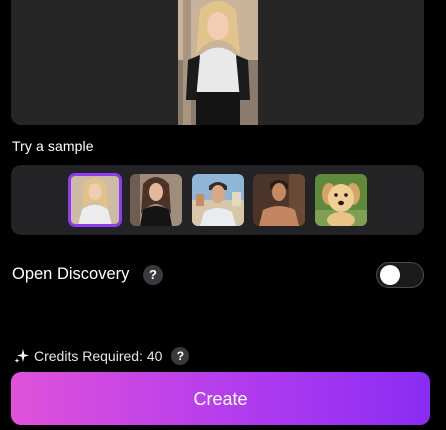 The height and width of the screenshot is (430, 446). I want to click on sparkle-icon, so click(21, 356).